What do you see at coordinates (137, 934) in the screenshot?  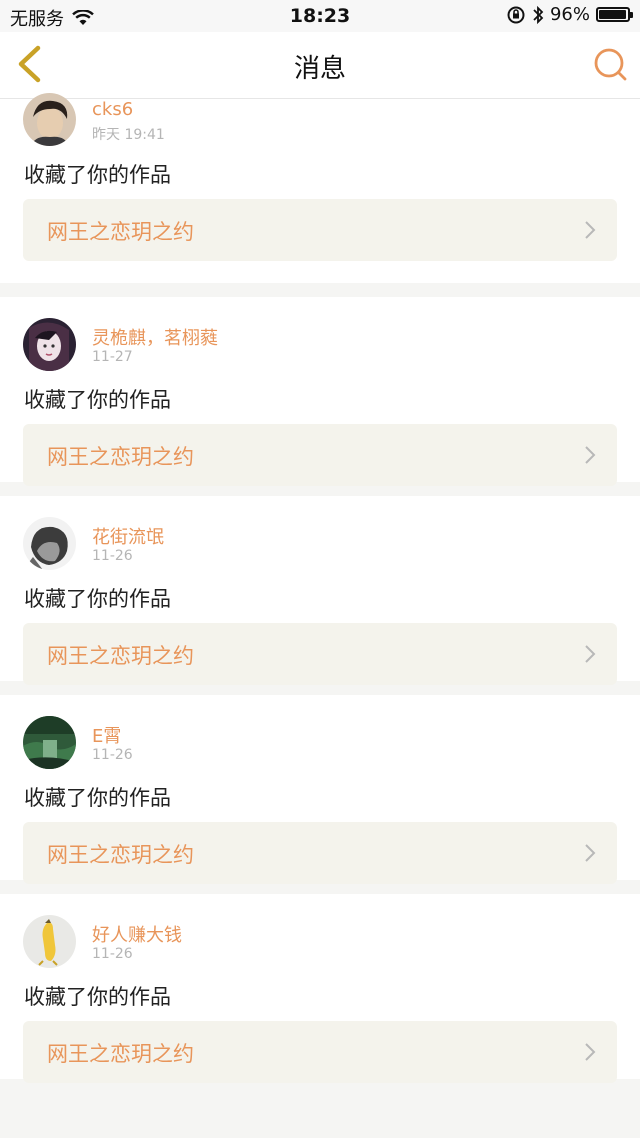 I see `username: 好人赚大钱` at bounding box center [137, 934].